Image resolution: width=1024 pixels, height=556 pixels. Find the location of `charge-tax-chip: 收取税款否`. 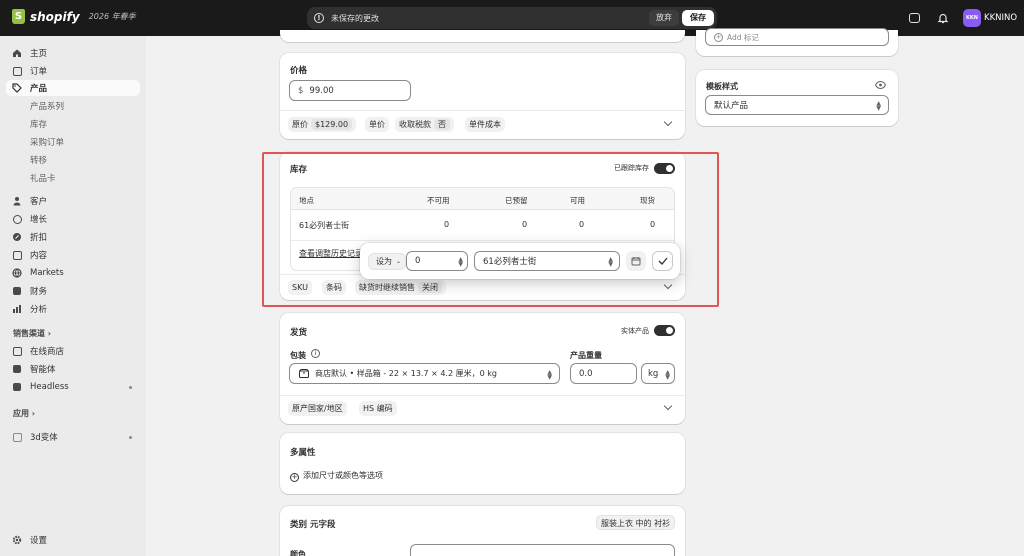

charge-tax-chip: 收取税款否 is located at coordinates (424, 124).